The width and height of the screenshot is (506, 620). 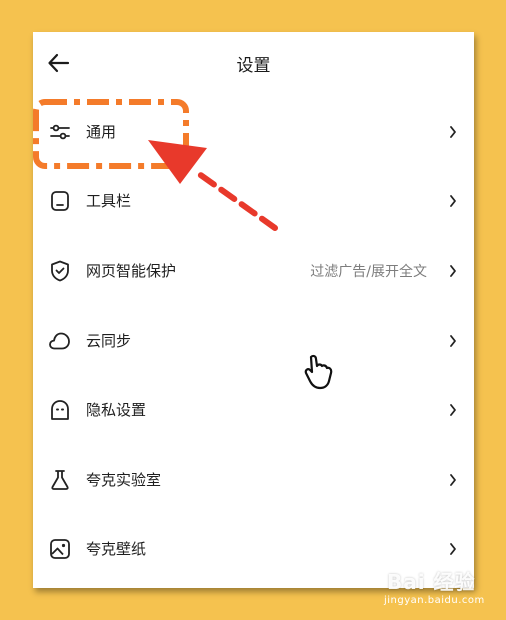 I want to click on setting-label: 夸克壁纸, so click(x=116, y=549).